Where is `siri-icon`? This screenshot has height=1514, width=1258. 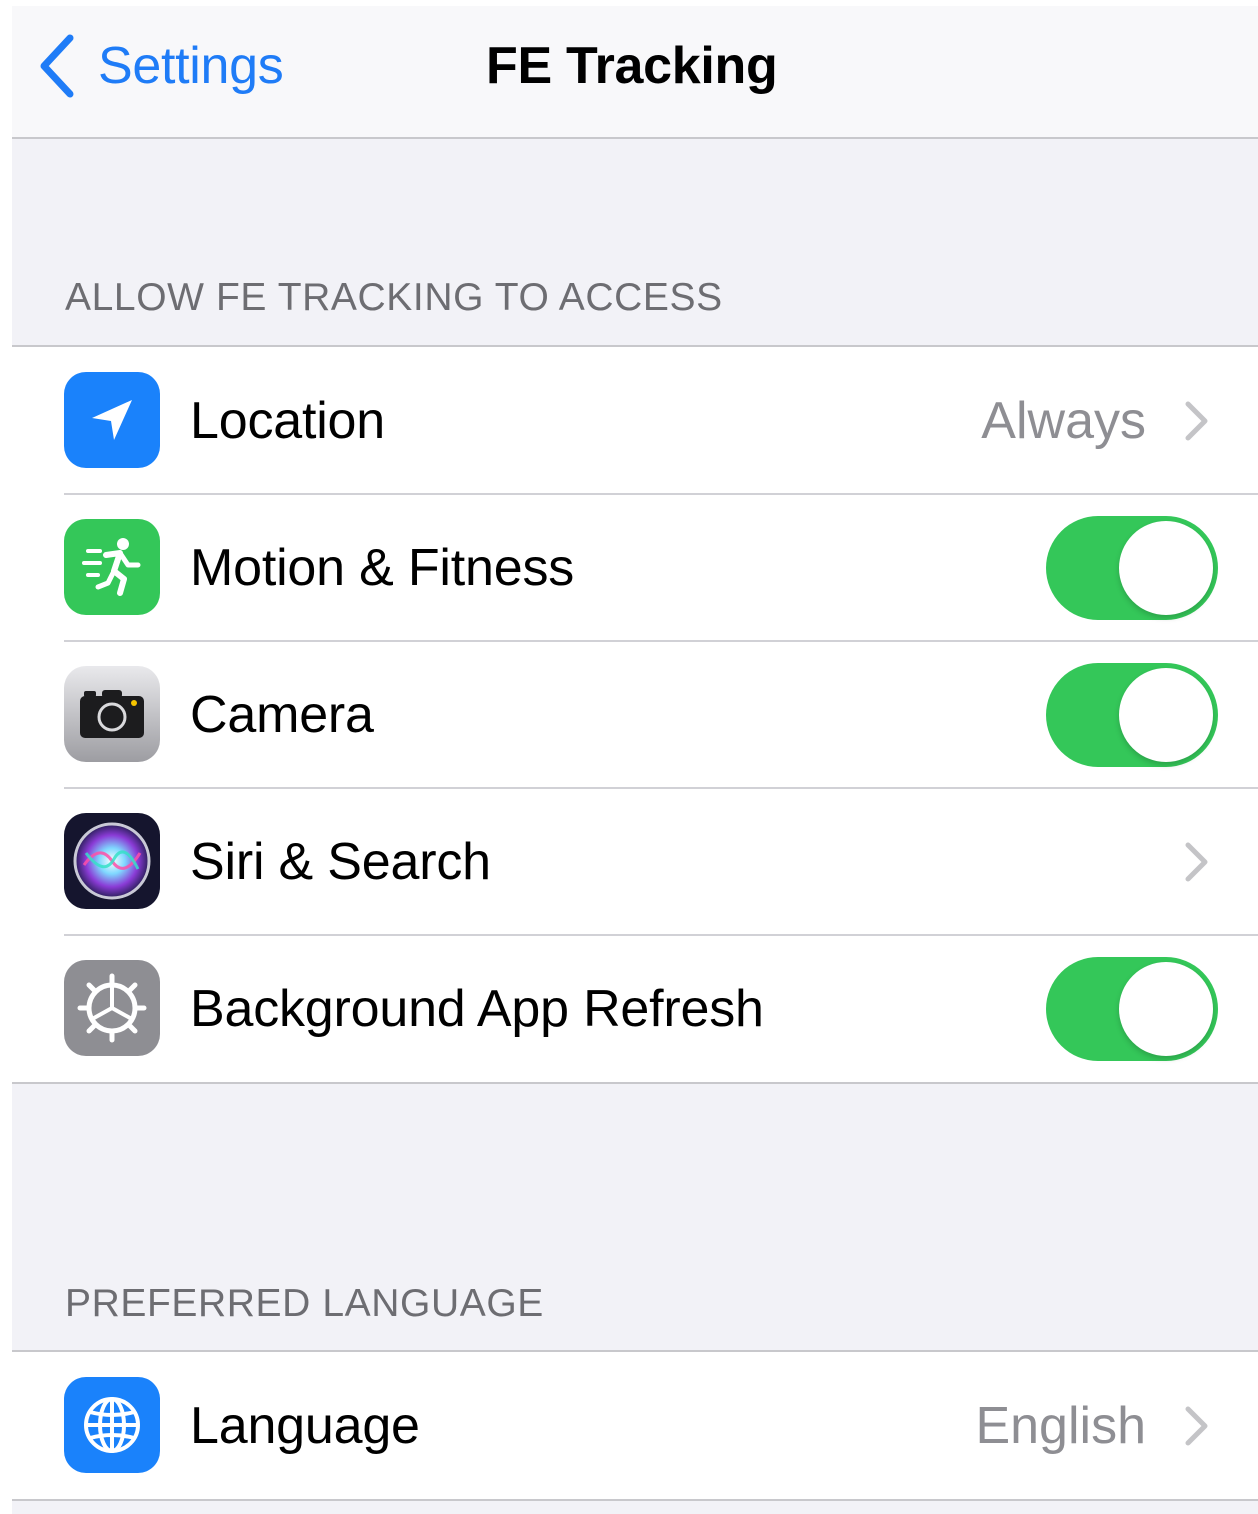 siri-icon is located at coordinates (112, 861).